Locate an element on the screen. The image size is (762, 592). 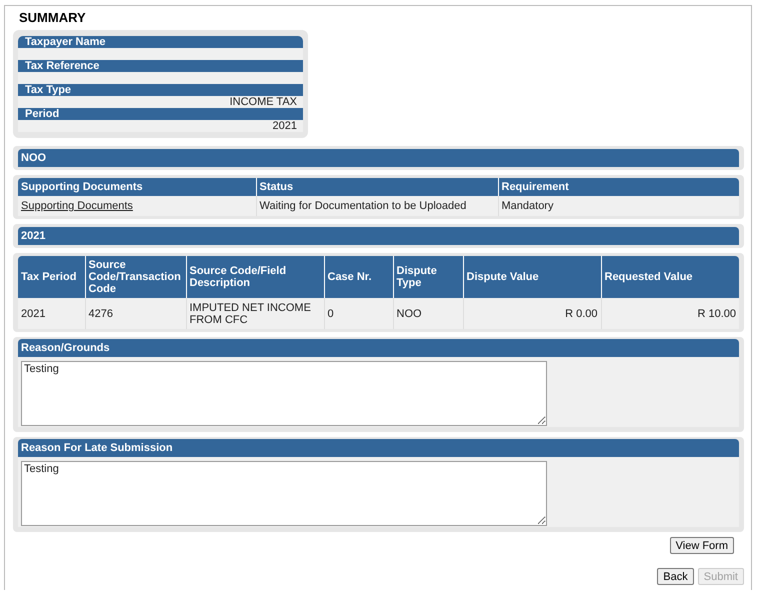
table-cell: Mandatory is located at coordinates (528, 206).